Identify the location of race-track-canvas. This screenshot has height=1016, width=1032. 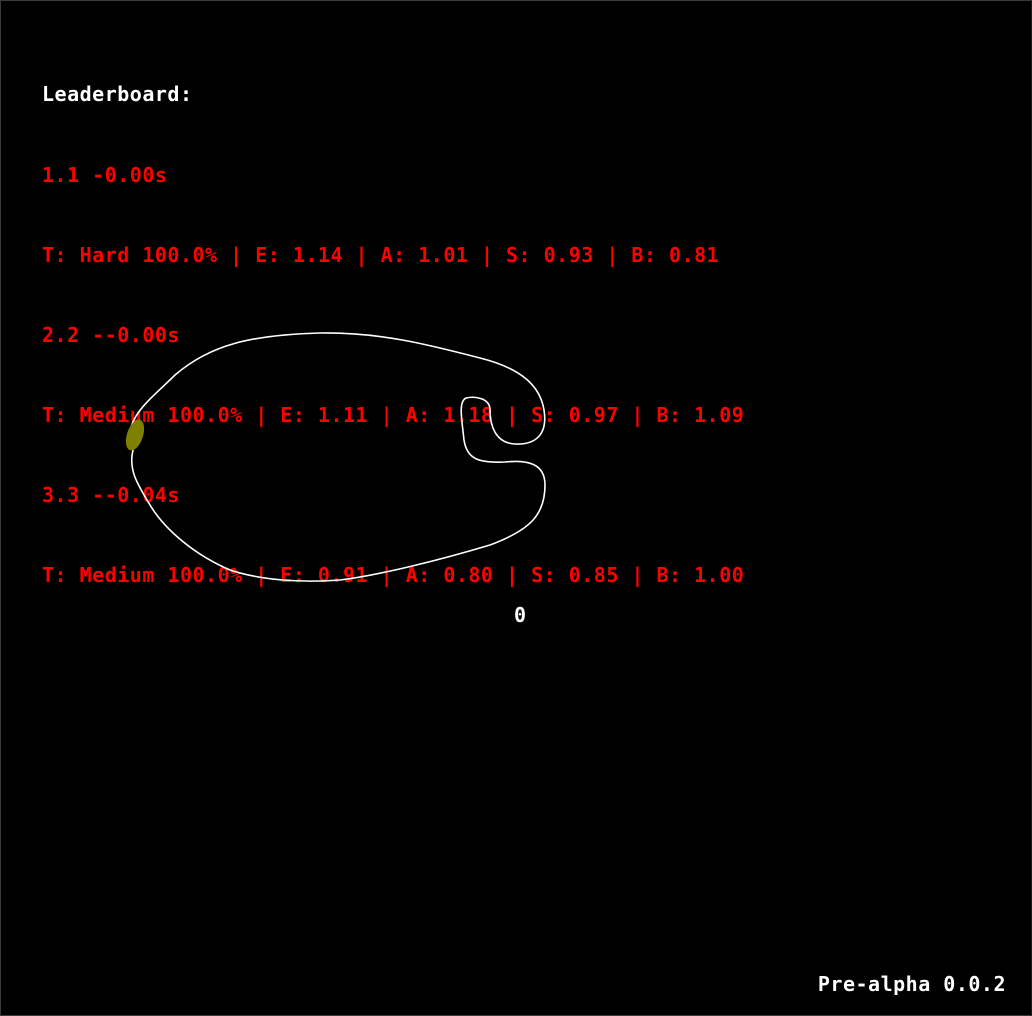
(335, 457).